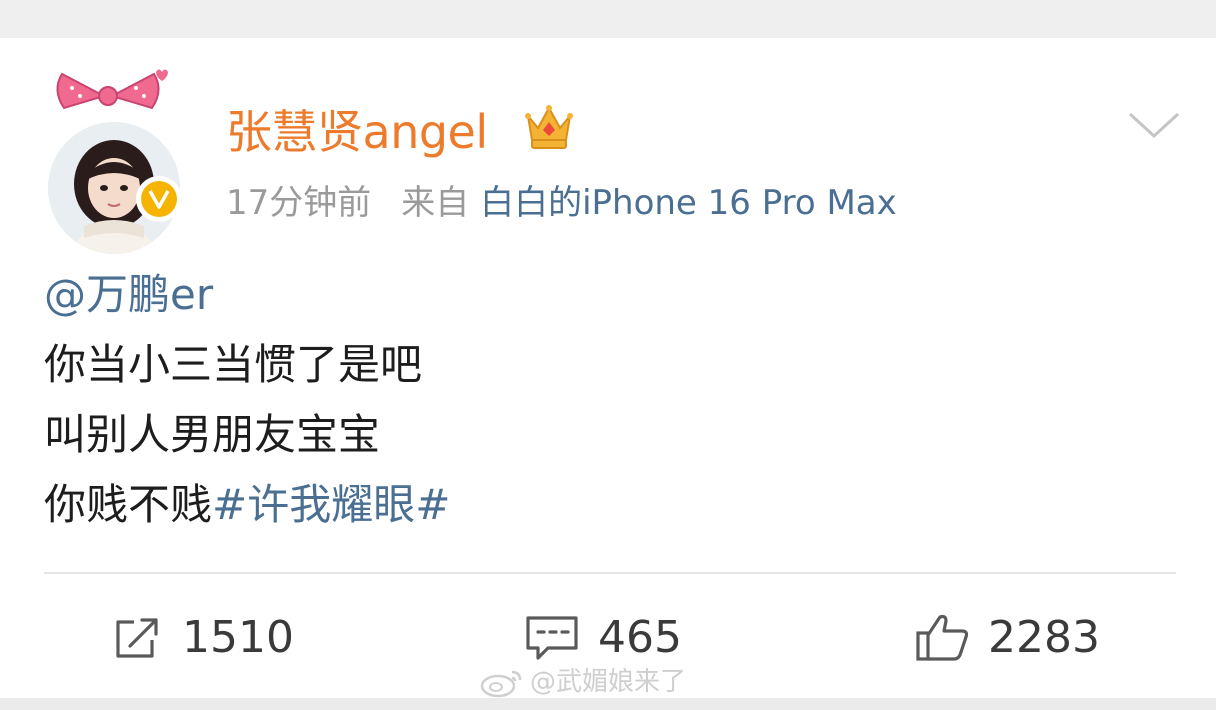 The height and width of the screenshot is (710, 1216). Describe the element at coordinates (549, 126) in the screenshot. I see `crown-icon` at that location.